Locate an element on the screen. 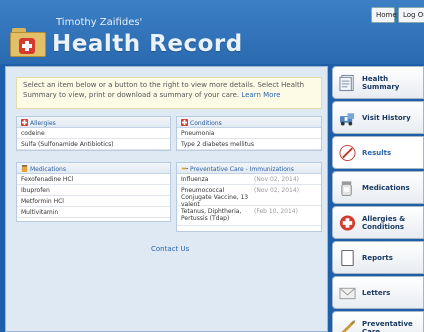 This screenshot has width=424, height=332. preventive-care-header: Preventative Care - Immunizations is located at coordinates (249, 168).